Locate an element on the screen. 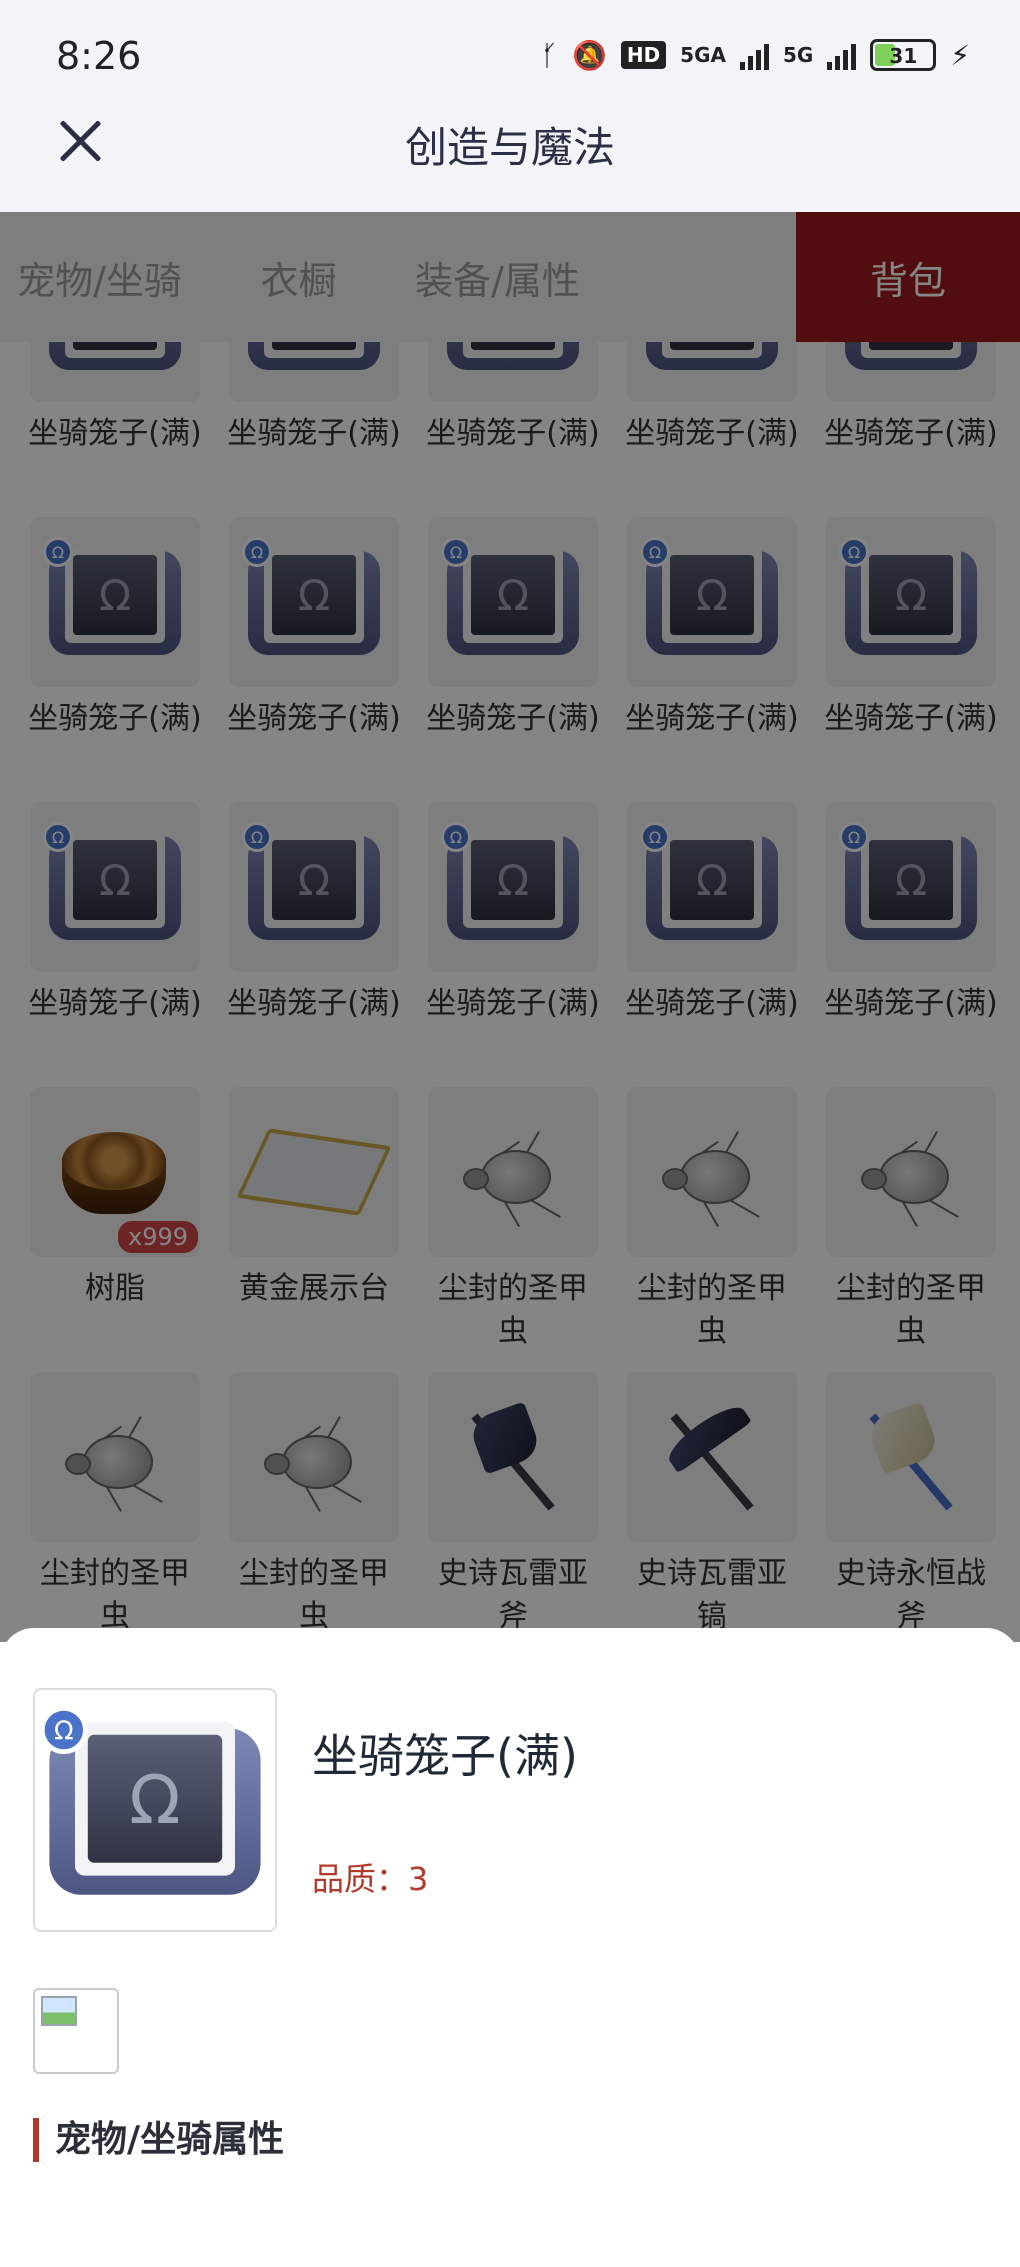 Image resolution: width=1020 pixels, height=2267 pixels. mount-cage-icon: Ω Ω is located at coordinates (150, 1805).